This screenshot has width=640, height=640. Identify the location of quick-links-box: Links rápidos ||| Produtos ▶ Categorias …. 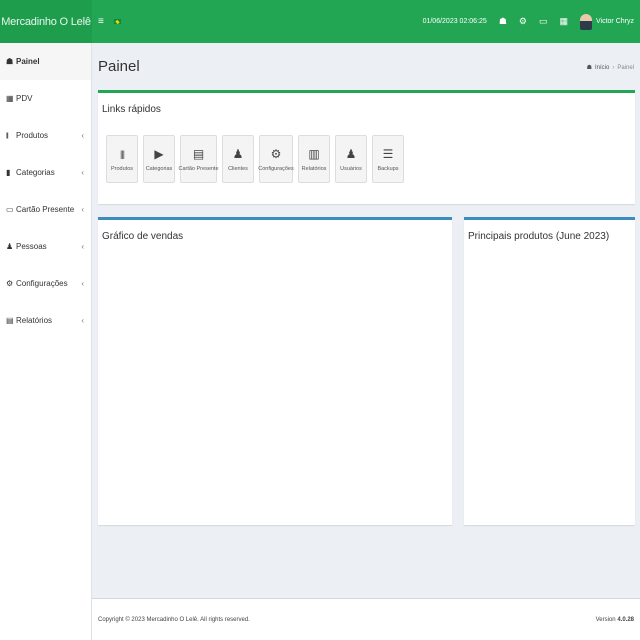
(366, 147).